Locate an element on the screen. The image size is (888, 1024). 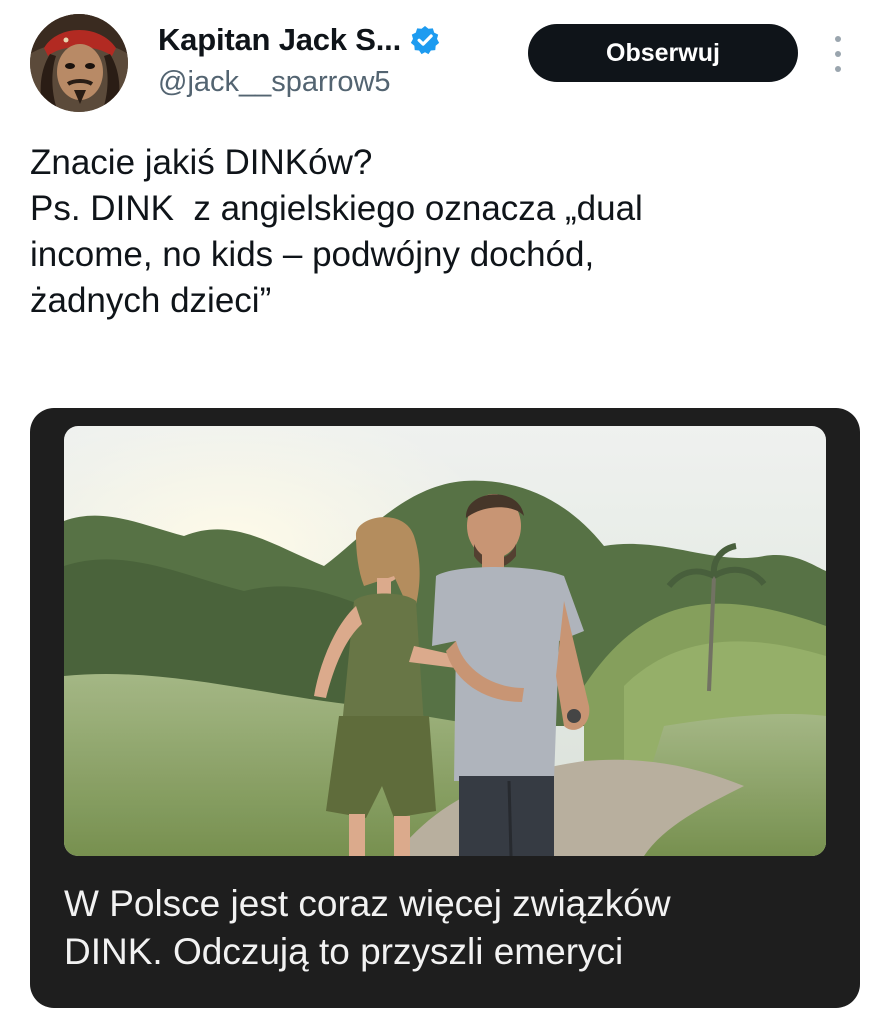
headline-line: DINK. Odczują to przyszli emeryci is located at coordinates (344, 951).